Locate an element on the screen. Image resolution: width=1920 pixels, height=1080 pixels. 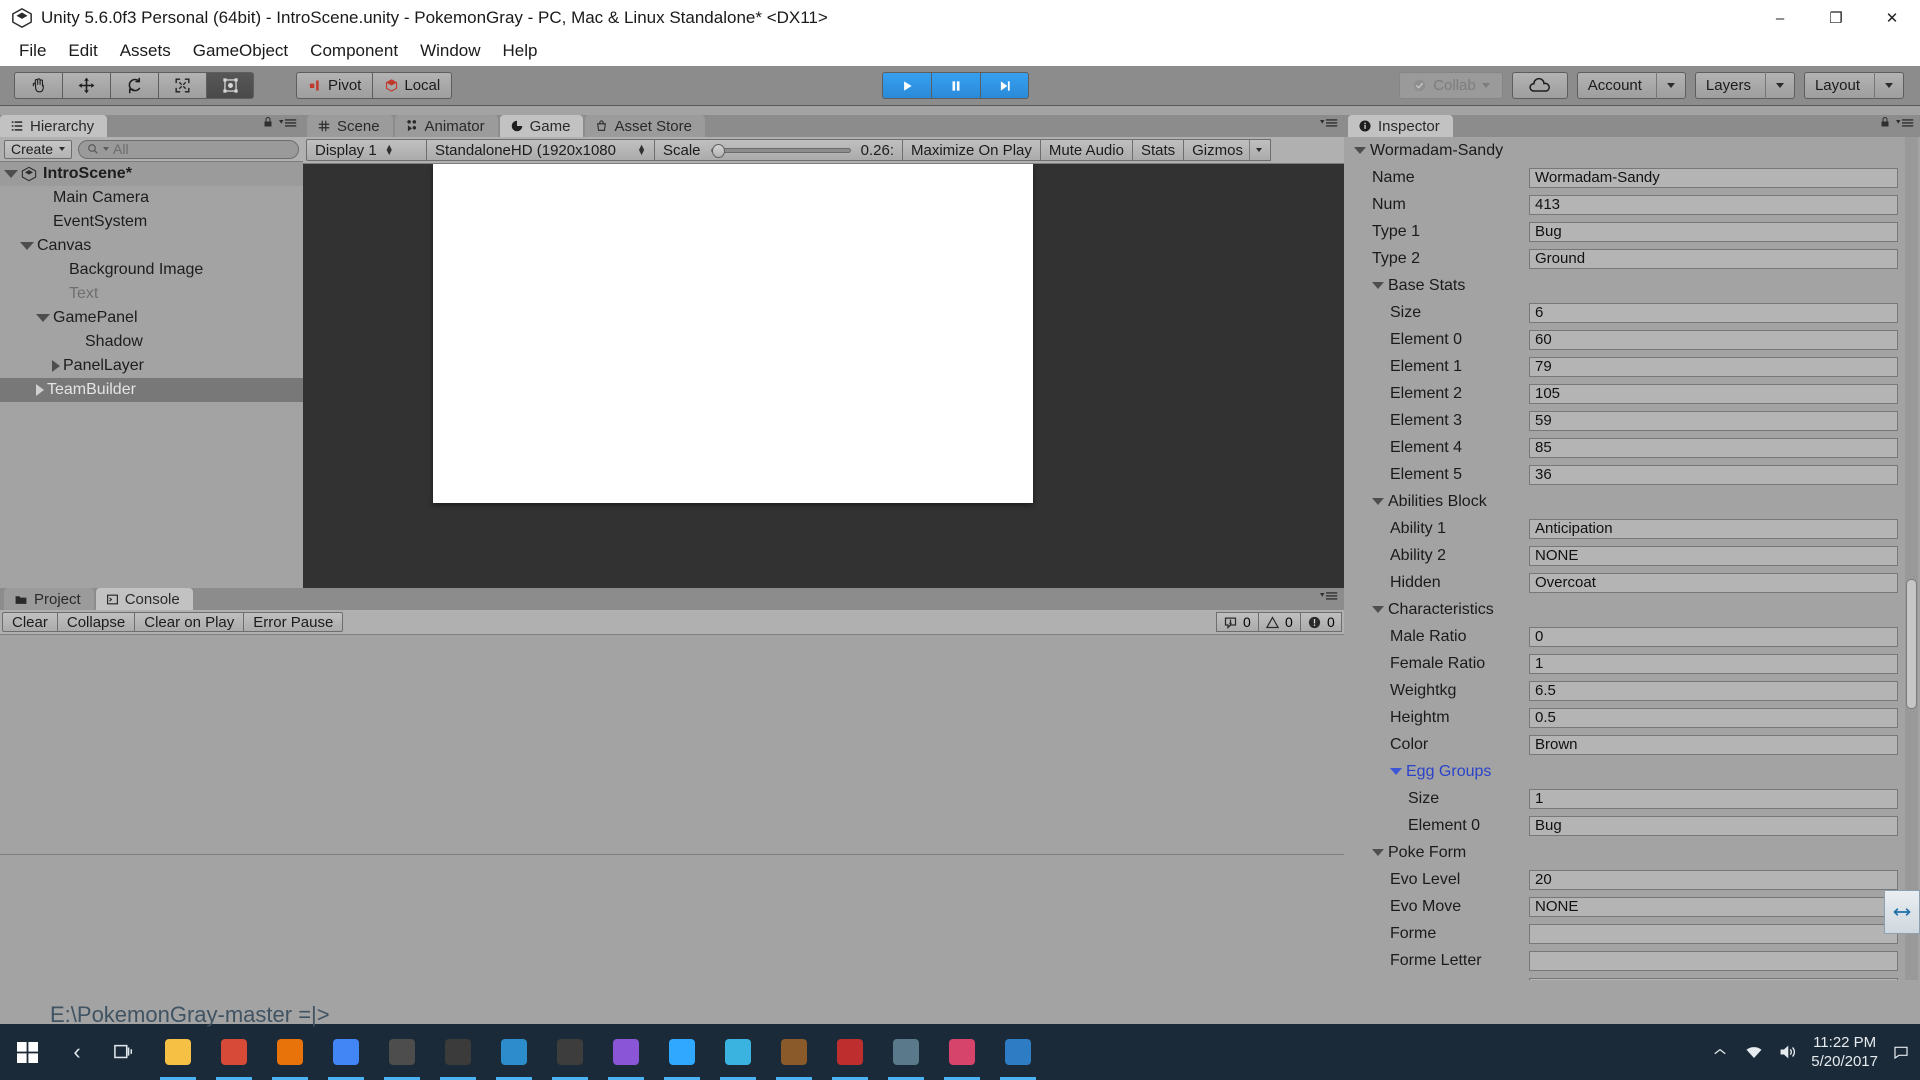
chevron-down-icon is located at coordinates (1258, 150).